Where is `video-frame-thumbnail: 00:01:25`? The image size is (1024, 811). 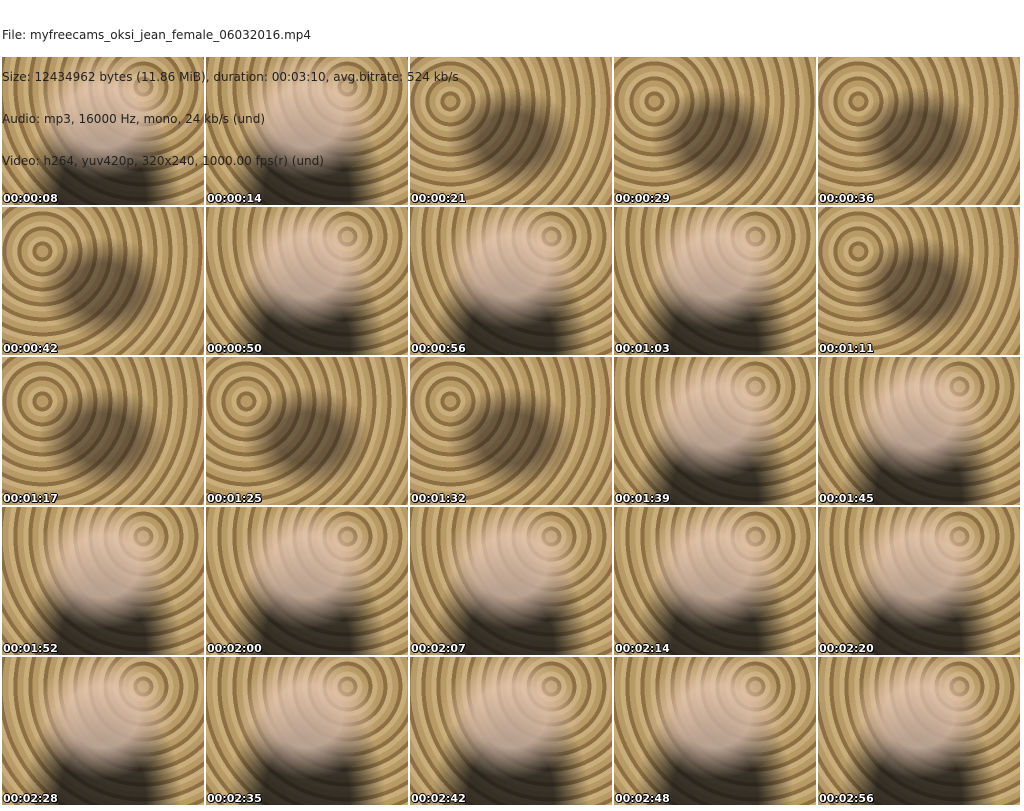 video-frame-thumbnail: 00:01:25 is located at coordinates (307, 431).